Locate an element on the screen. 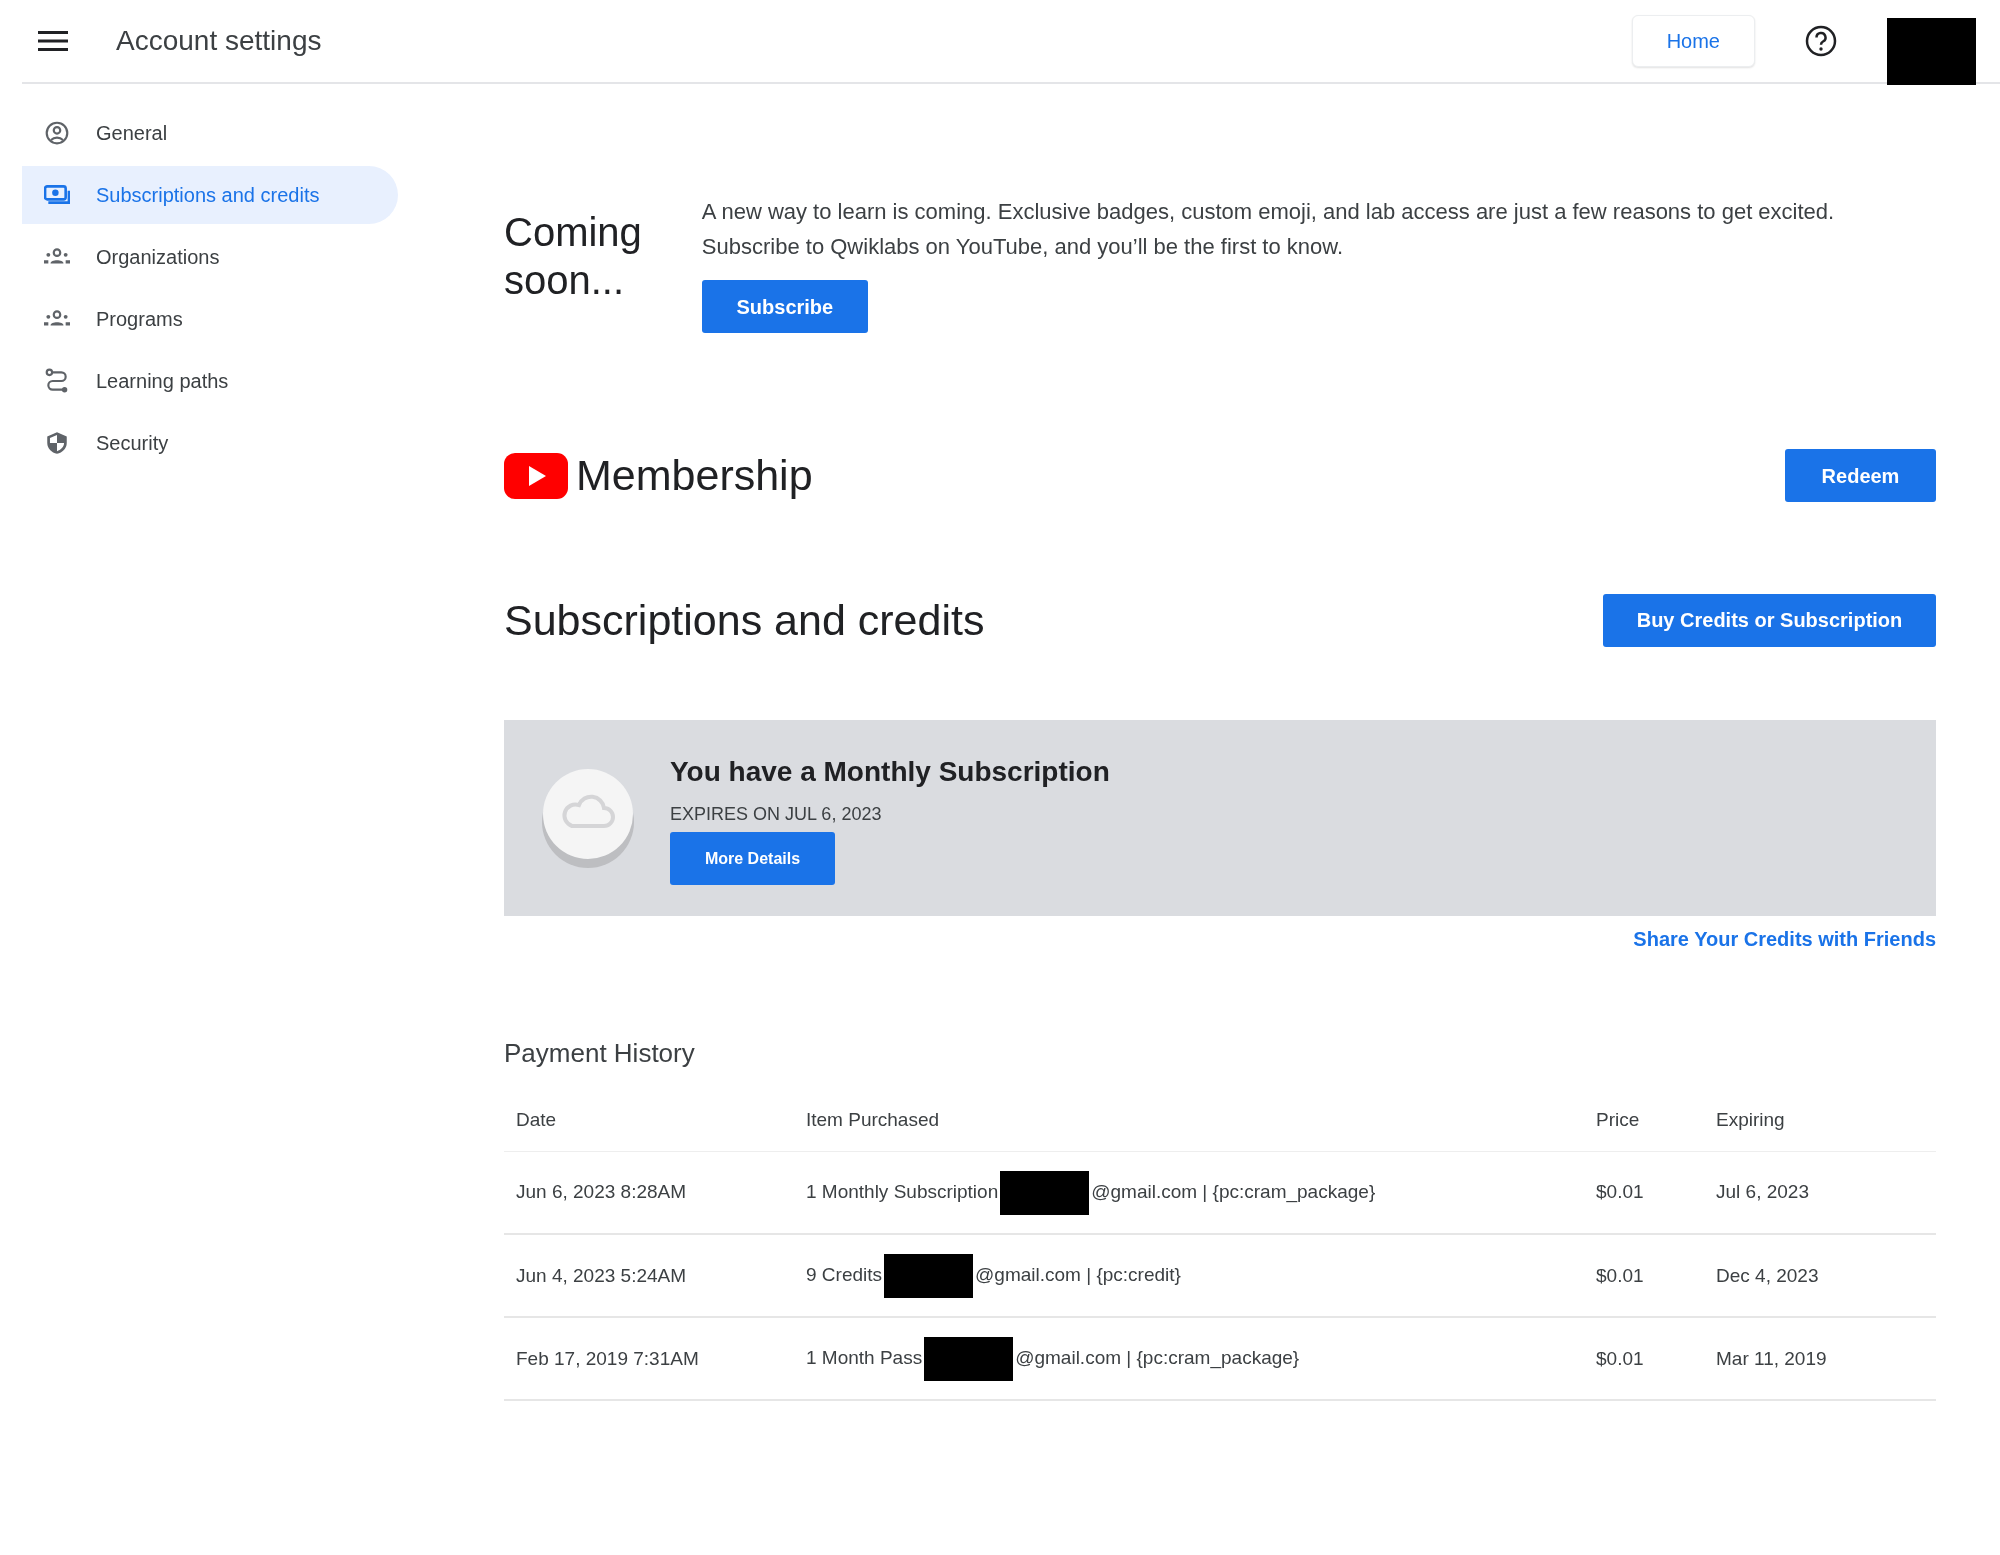 Image resolution: width=2000 pixels, height=1555 pixels. cloud-badge-icon is located at coordinates (588, 818).